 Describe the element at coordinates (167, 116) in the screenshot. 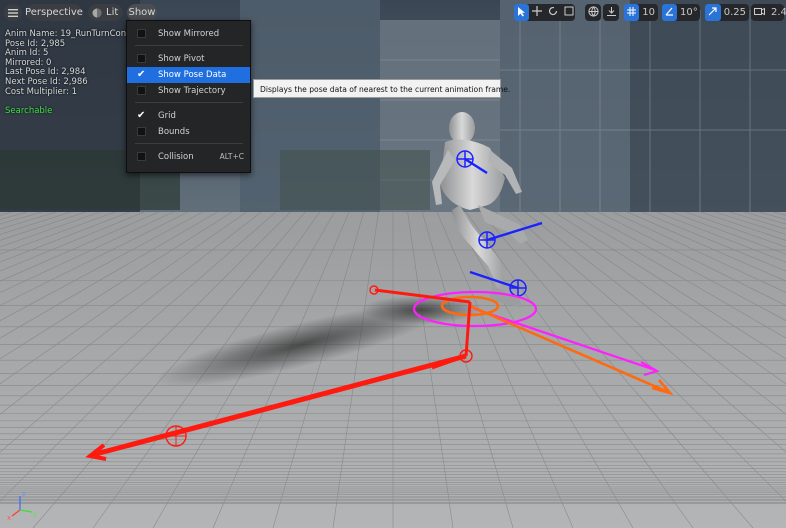

I see `menu-item-label: Grid` at that location.